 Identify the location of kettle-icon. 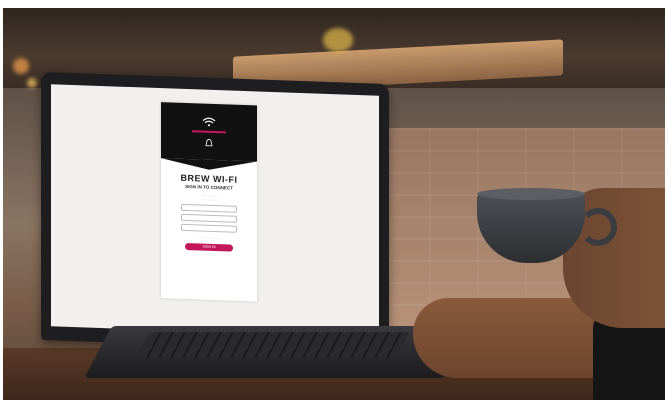
(209, 142).